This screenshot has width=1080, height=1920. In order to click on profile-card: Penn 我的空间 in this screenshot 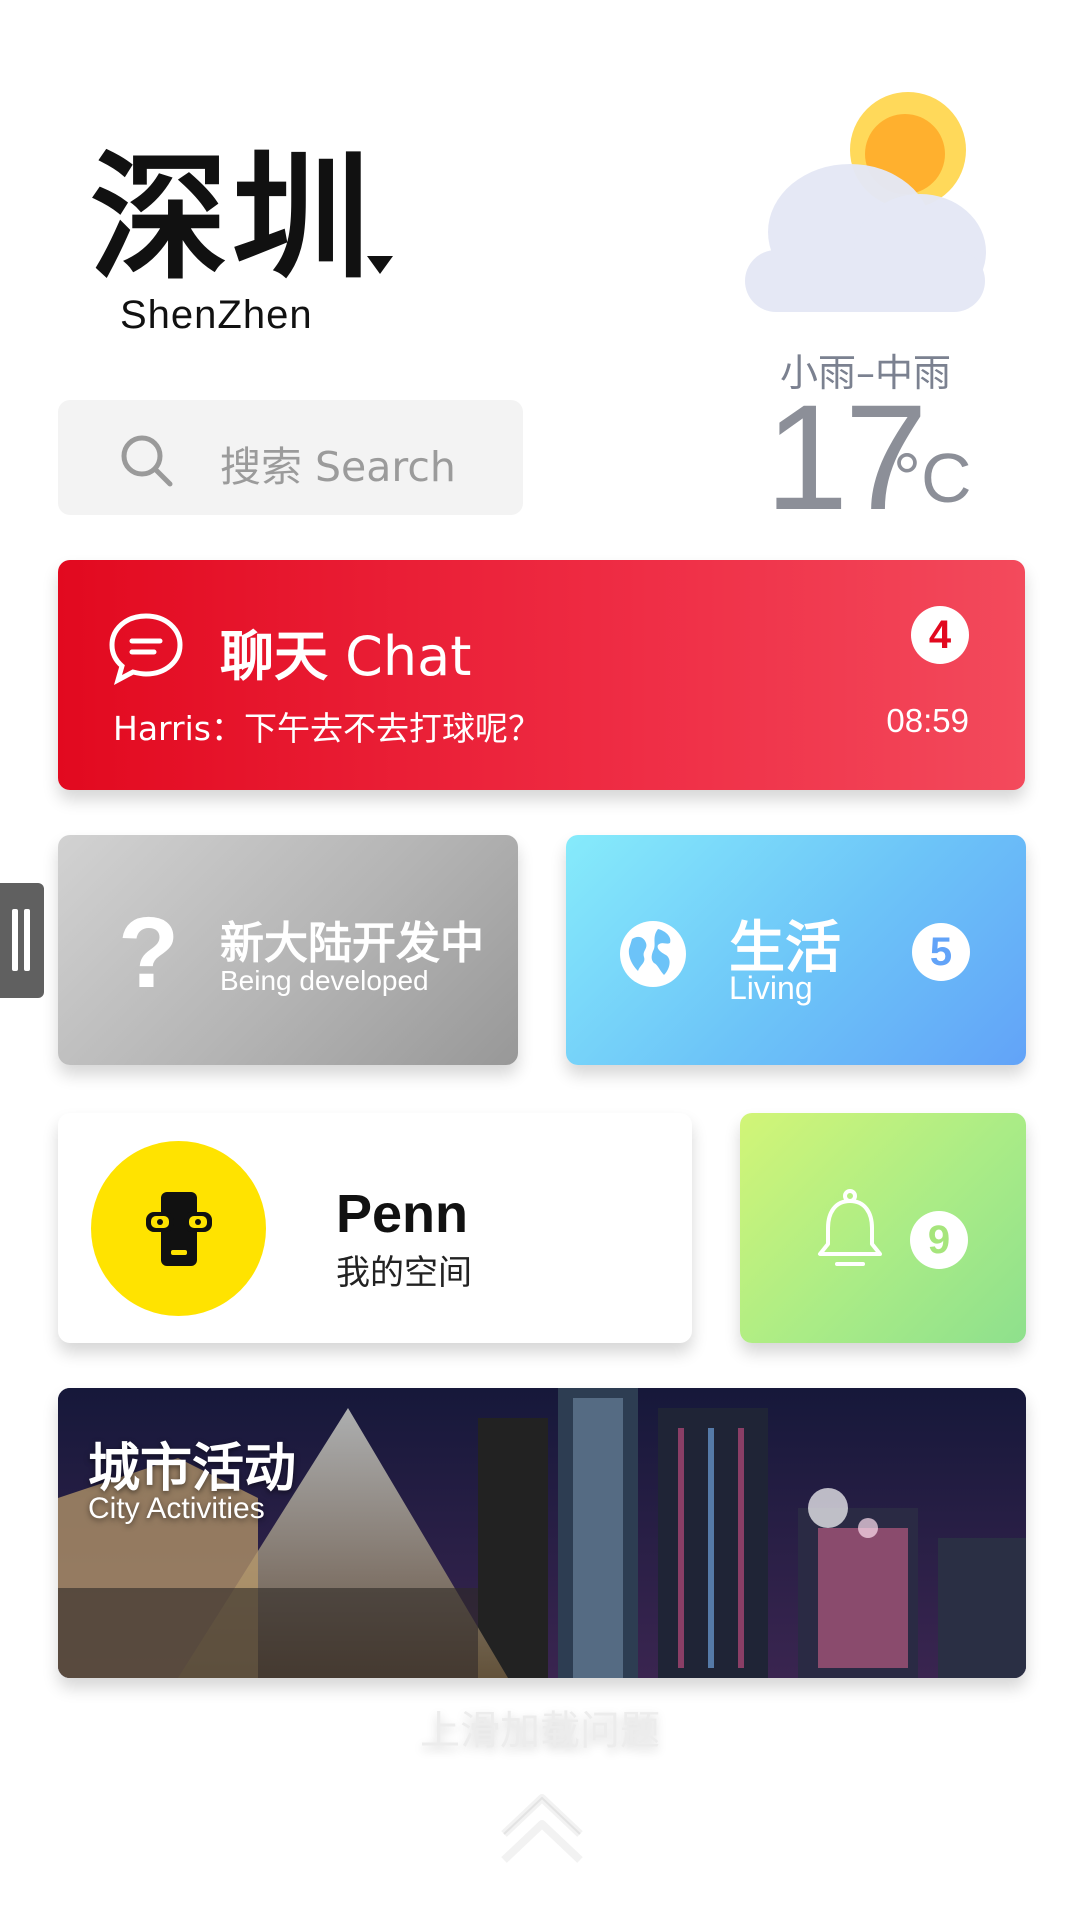, I will do `click(375, 1228)`.